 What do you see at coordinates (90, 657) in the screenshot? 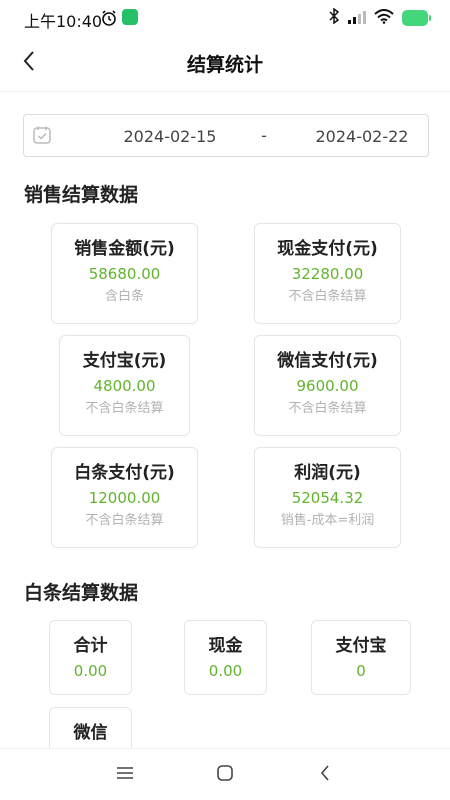
I see `baitiao-total-card: 合计 0.00` at bounding box center [90, 657].